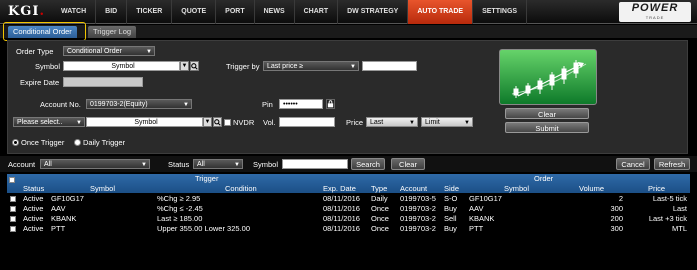  Describe the element at coordinates (40, 82) in the screenshot. I see `expire-date-label: Expire Date` at that location.